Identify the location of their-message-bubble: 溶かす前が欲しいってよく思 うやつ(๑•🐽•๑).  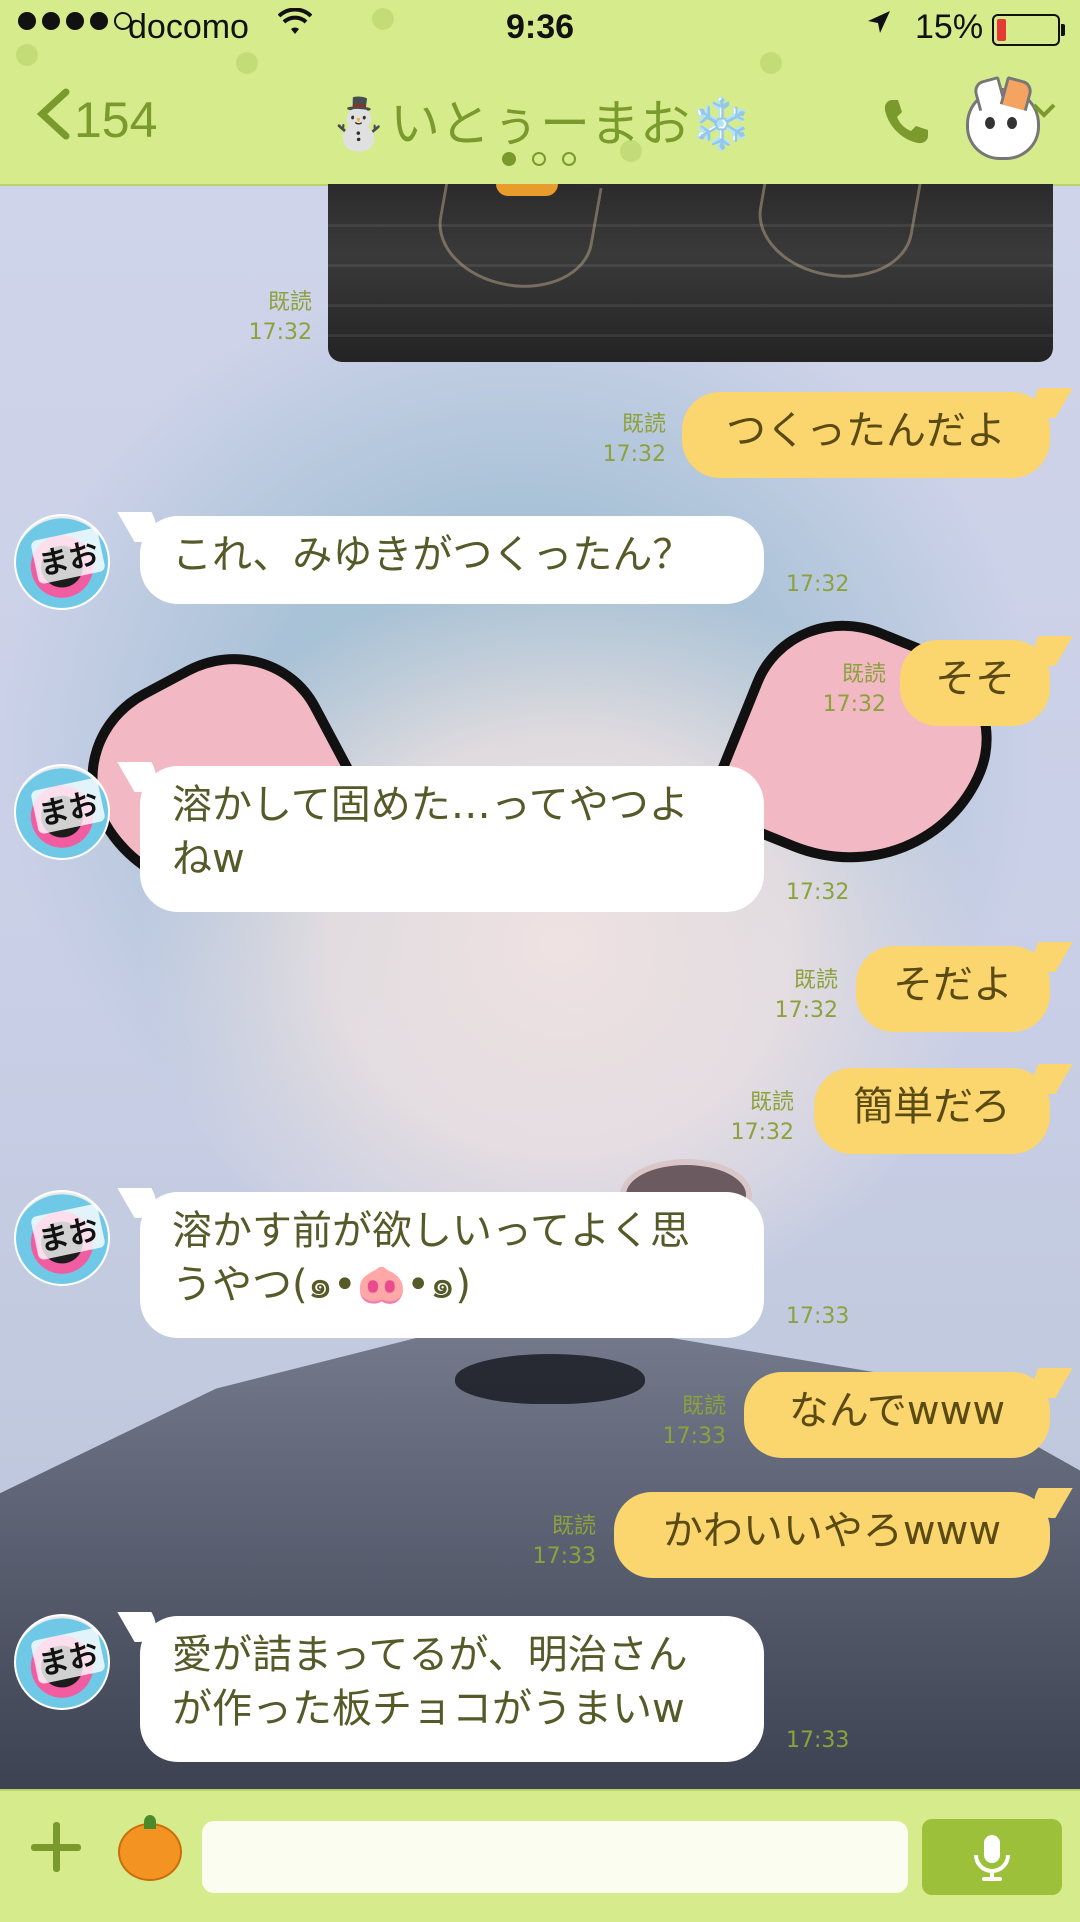
(452, 1265).